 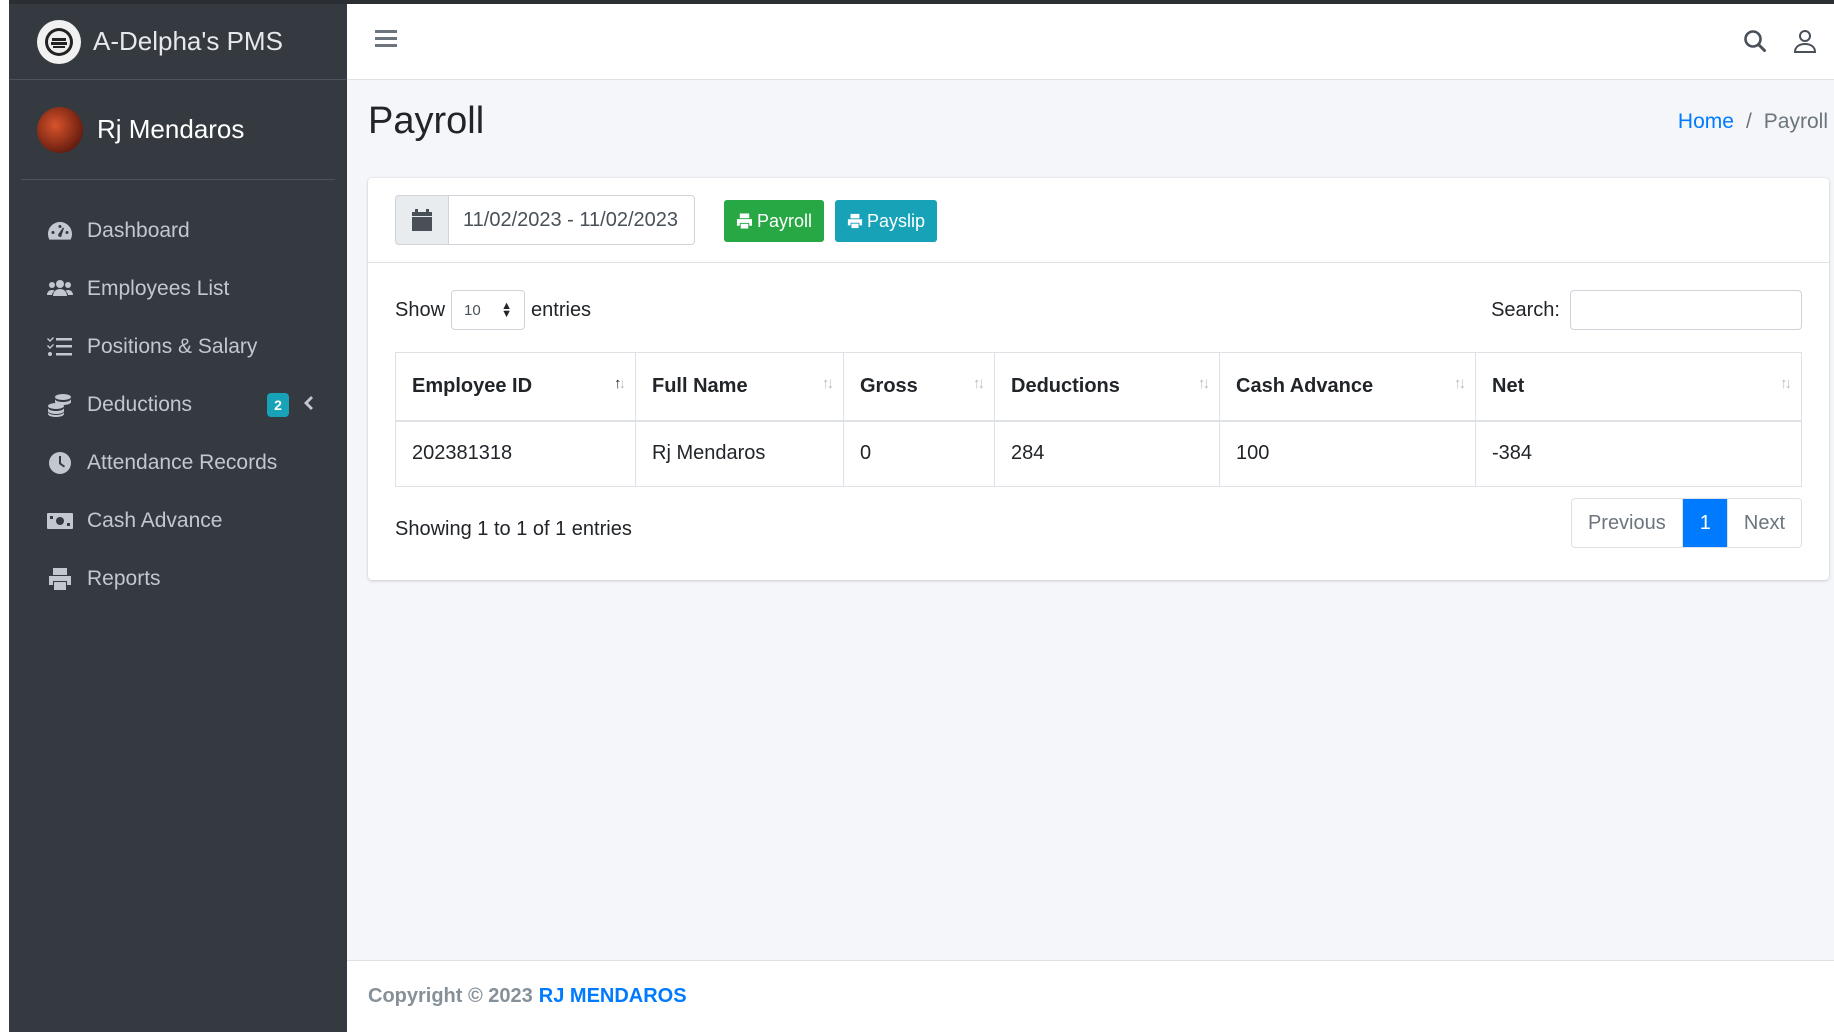 I want to click on sidebar-item-dashboard: Dashboard, so click(x=178, y=231).